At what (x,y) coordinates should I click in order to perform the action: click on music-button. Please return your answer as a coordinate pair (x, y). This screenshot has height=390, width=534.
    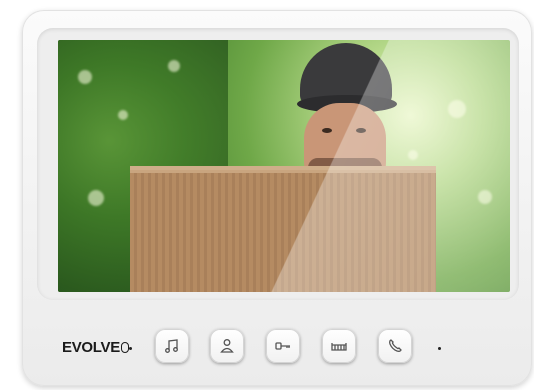
    Looking at the image, I should click on (172, 346).